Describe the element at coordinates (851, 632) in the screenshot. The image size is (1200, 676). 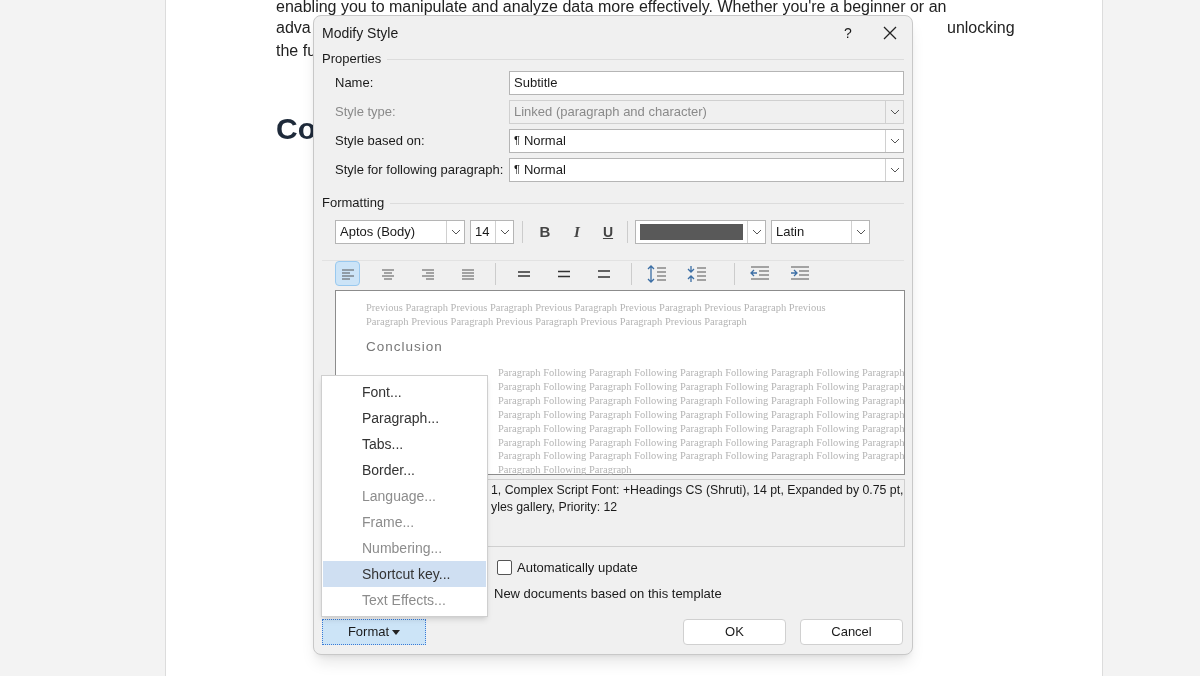
I see `cancel-button: Cancel` at that location.